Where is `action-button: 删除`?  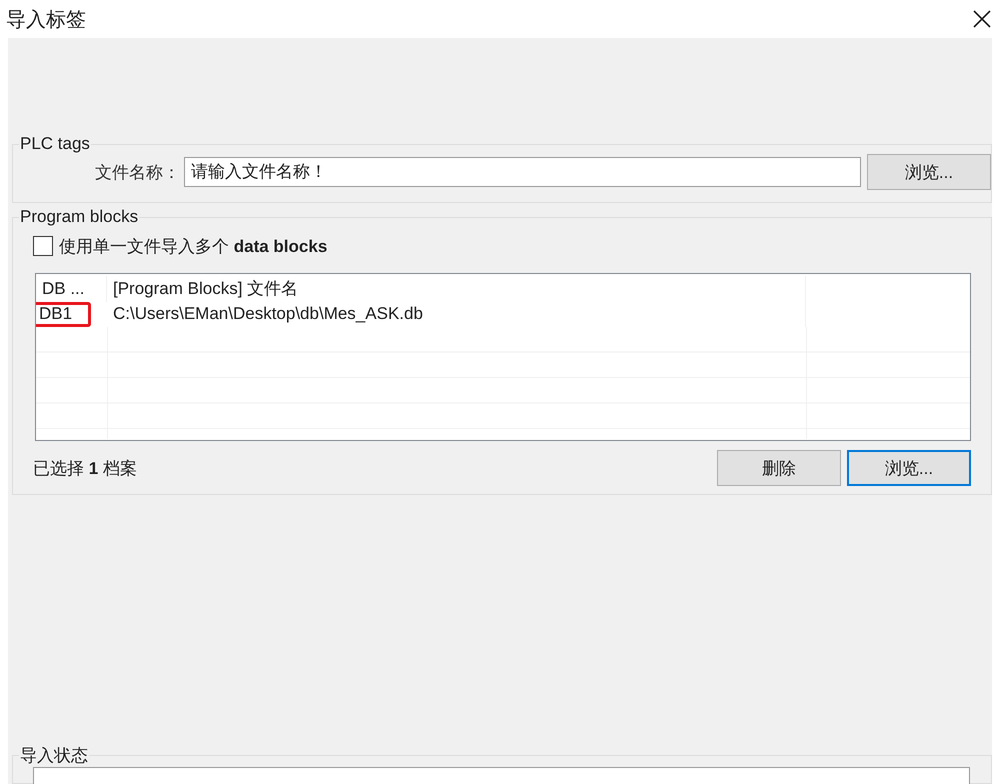 action-button: 删除 is located at coordinates (779, 468).